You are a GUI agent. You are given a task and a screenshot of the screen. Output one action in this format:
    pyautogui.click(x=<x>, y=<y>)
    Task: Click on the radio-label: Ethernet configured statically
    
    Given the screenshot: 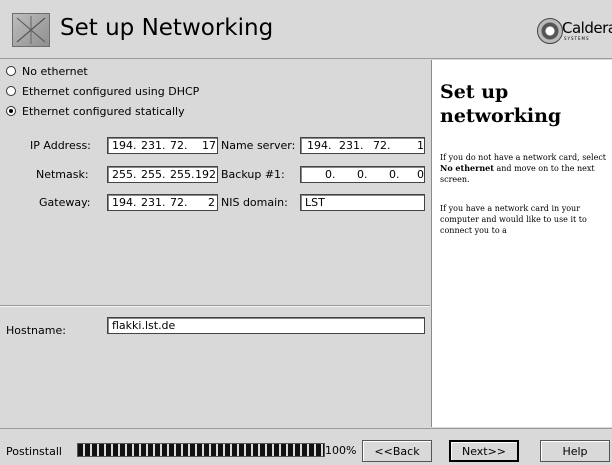 What is the action you would take?
    pyautogui.click(x=103, y=111)
    